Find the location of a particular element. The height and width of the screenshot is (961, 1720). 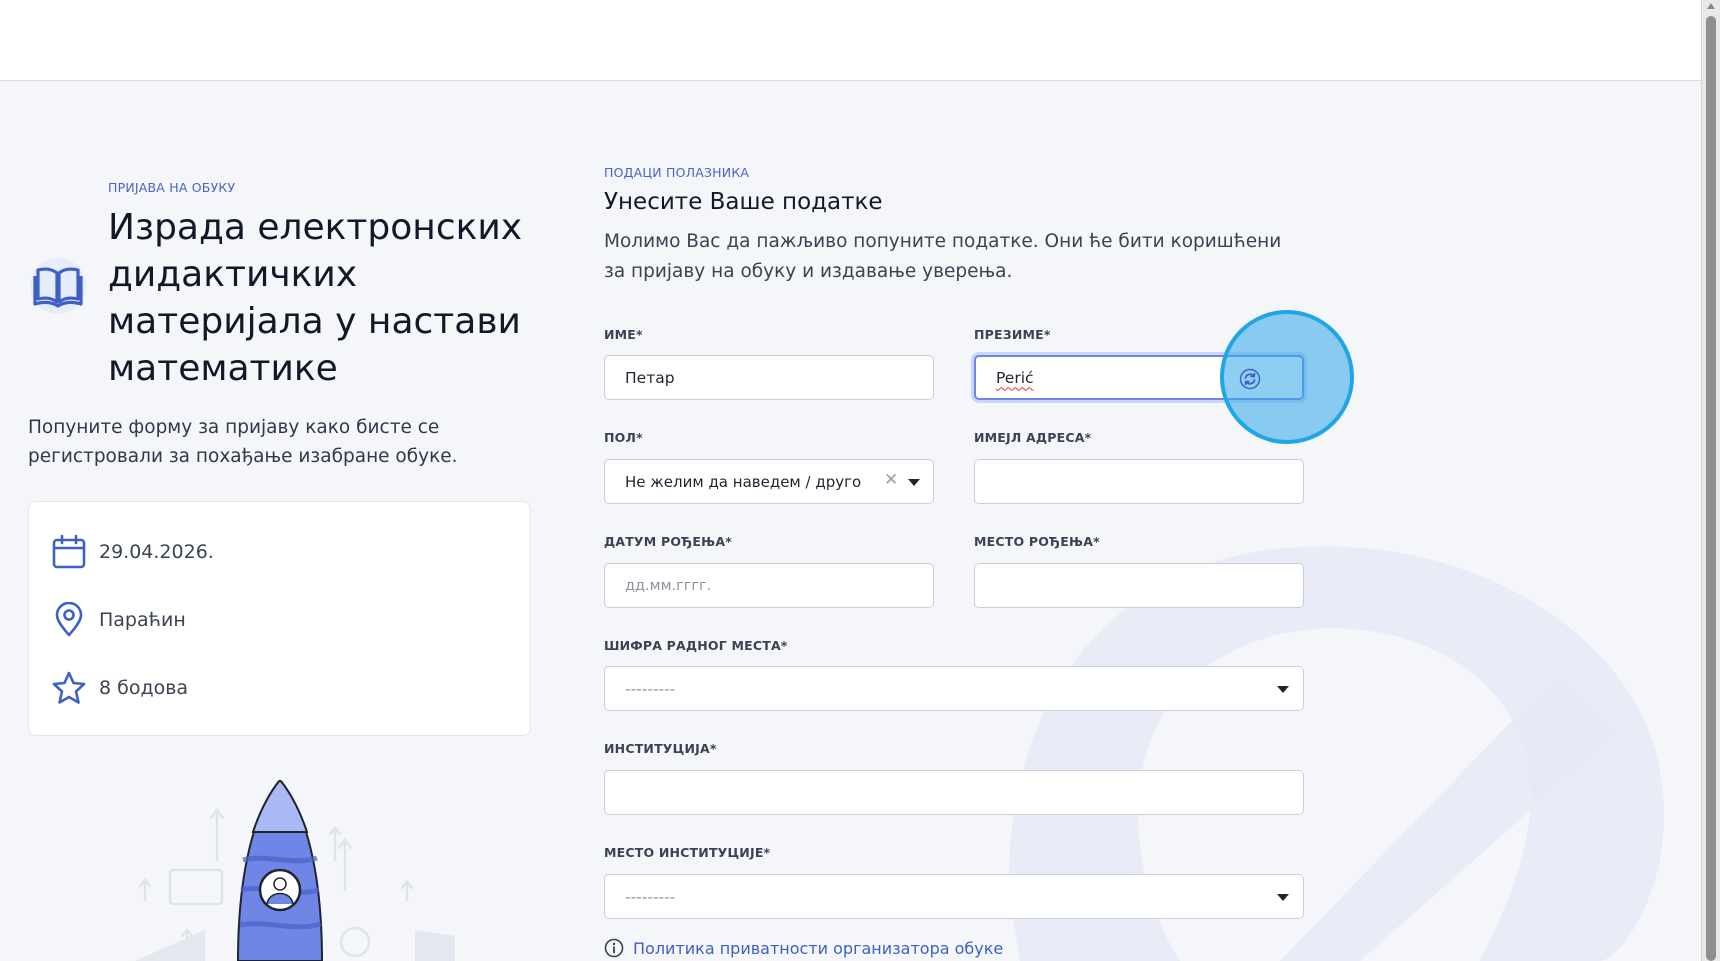

institution-place-label: МЕСТО ИНСТИТУЦИЈЕ* is located at coordinates (687, 852).